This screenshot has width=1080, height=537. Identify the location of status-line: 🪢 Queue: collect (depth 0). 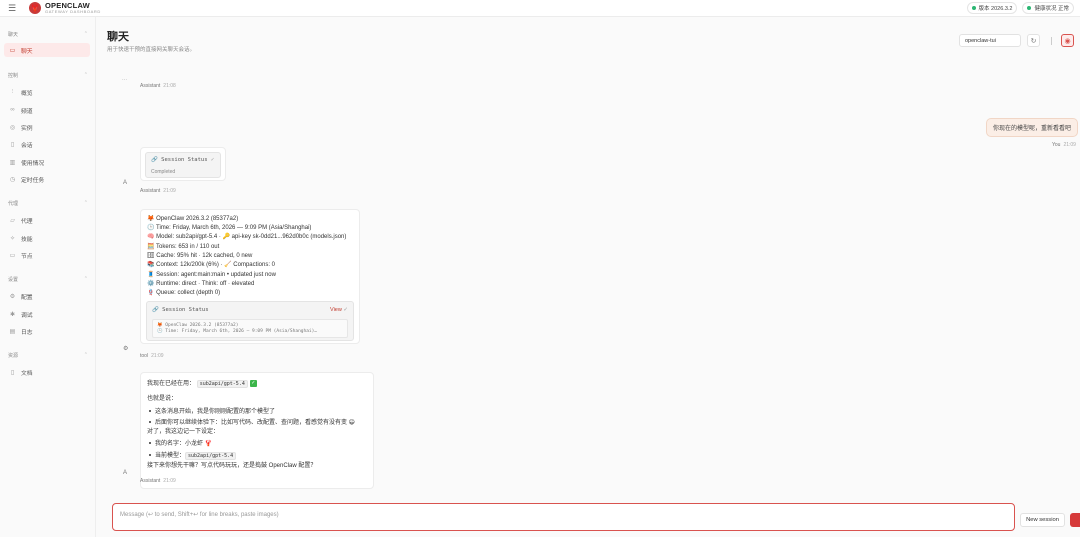
(184, 293).